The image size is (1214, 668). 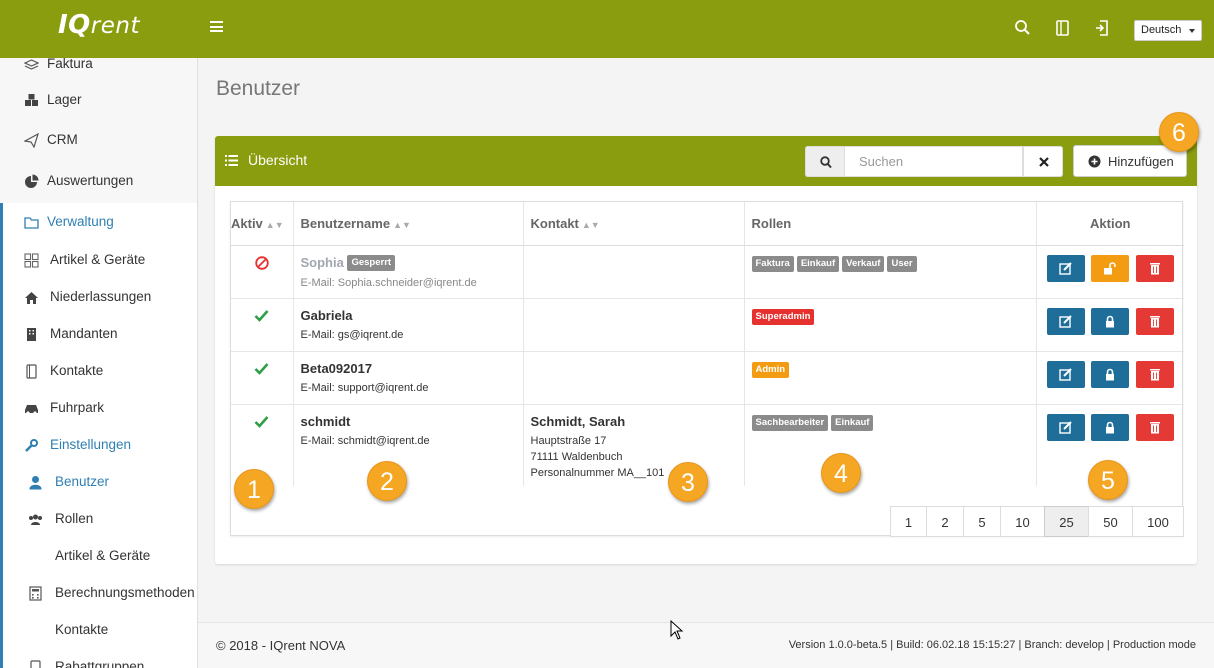 I want to click on page-size-50: 50, so click(x=1110, y=521).